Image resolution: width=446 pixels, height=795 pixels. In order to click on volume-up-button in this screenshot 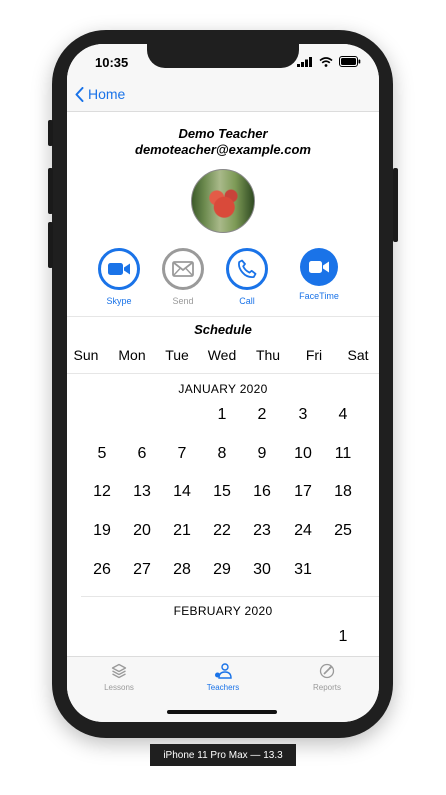, I will do `click(50, 191)`.